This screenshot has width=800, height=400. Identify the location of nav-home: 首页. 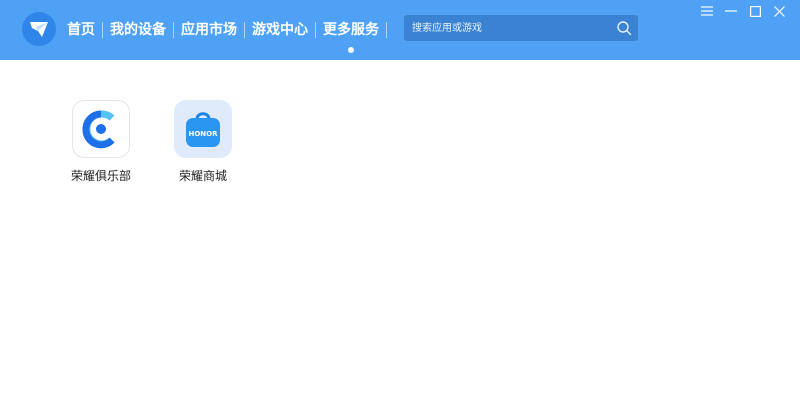
(81, 30).